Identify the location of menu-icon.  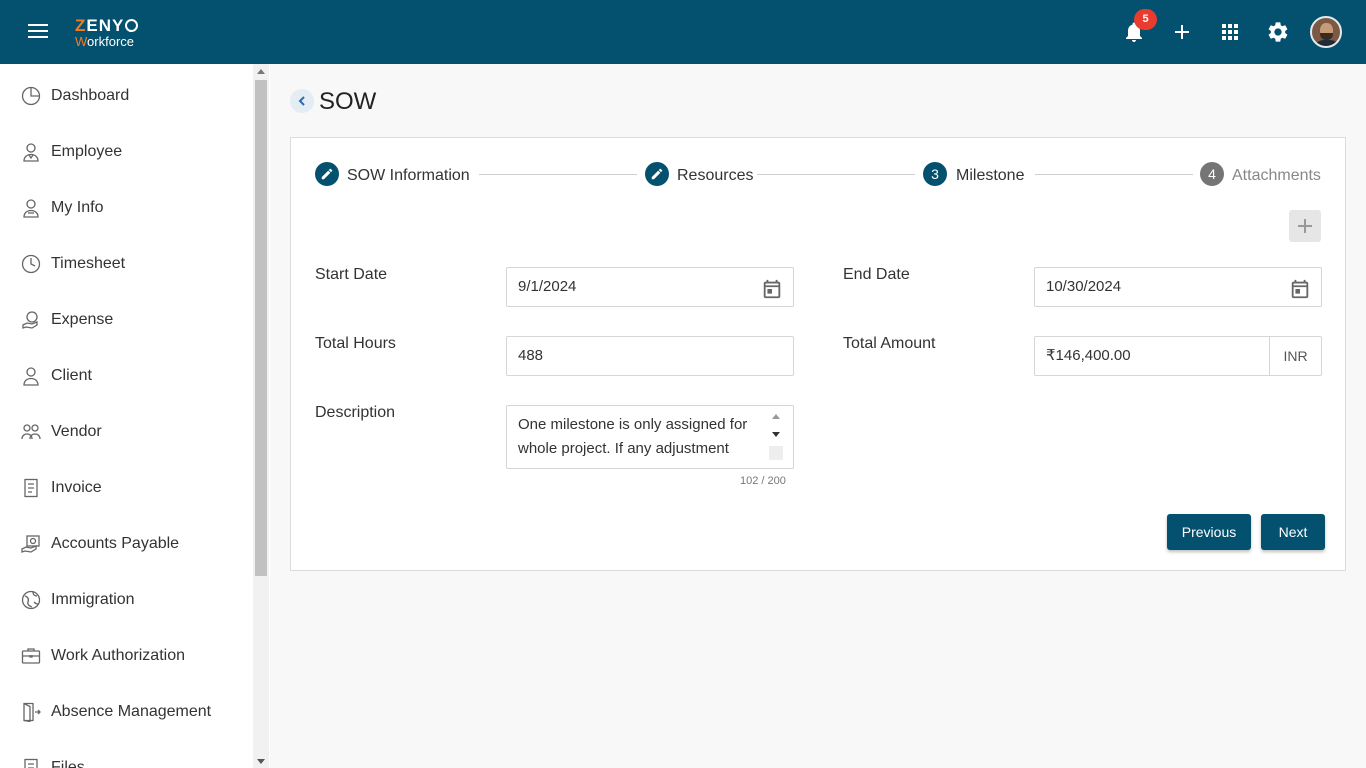
(39, 32).